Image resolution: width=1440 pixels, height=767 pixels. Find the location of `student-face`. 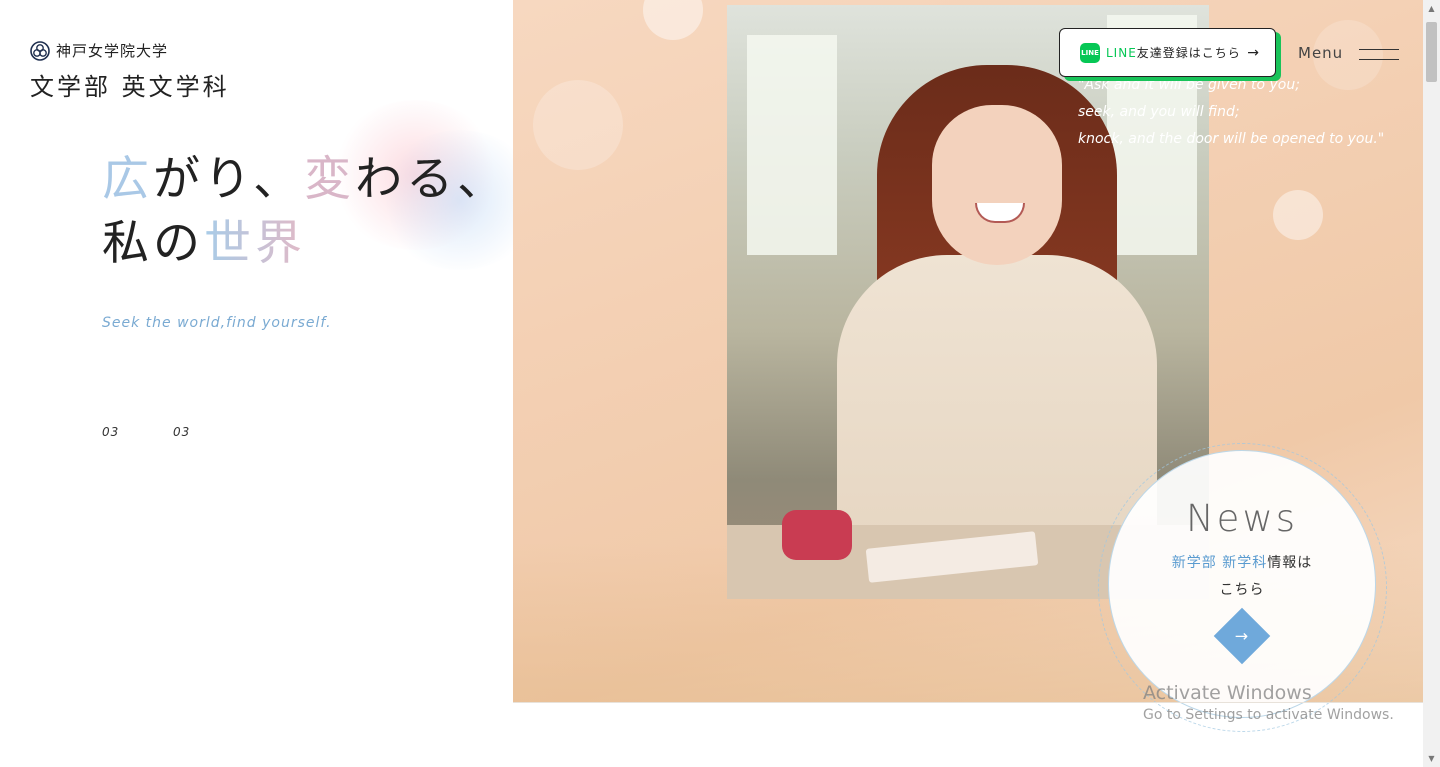

student-face is located at coordinates (997, 185).